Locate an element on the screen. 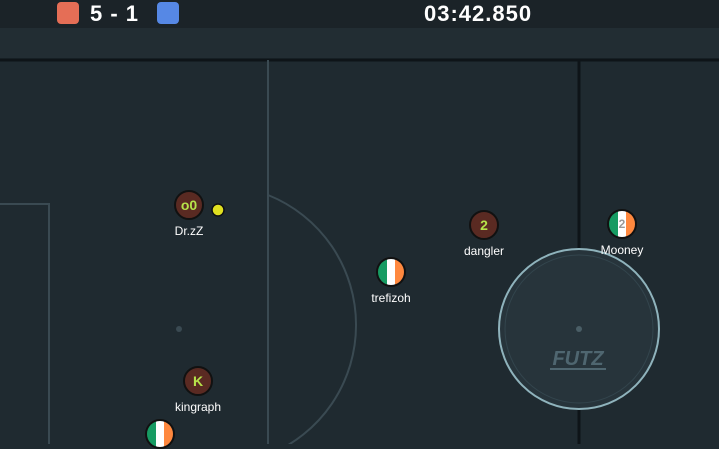 The height and width of the screenshot is (449, 719). player-name: kingraph is located at coordinates (198, 407).